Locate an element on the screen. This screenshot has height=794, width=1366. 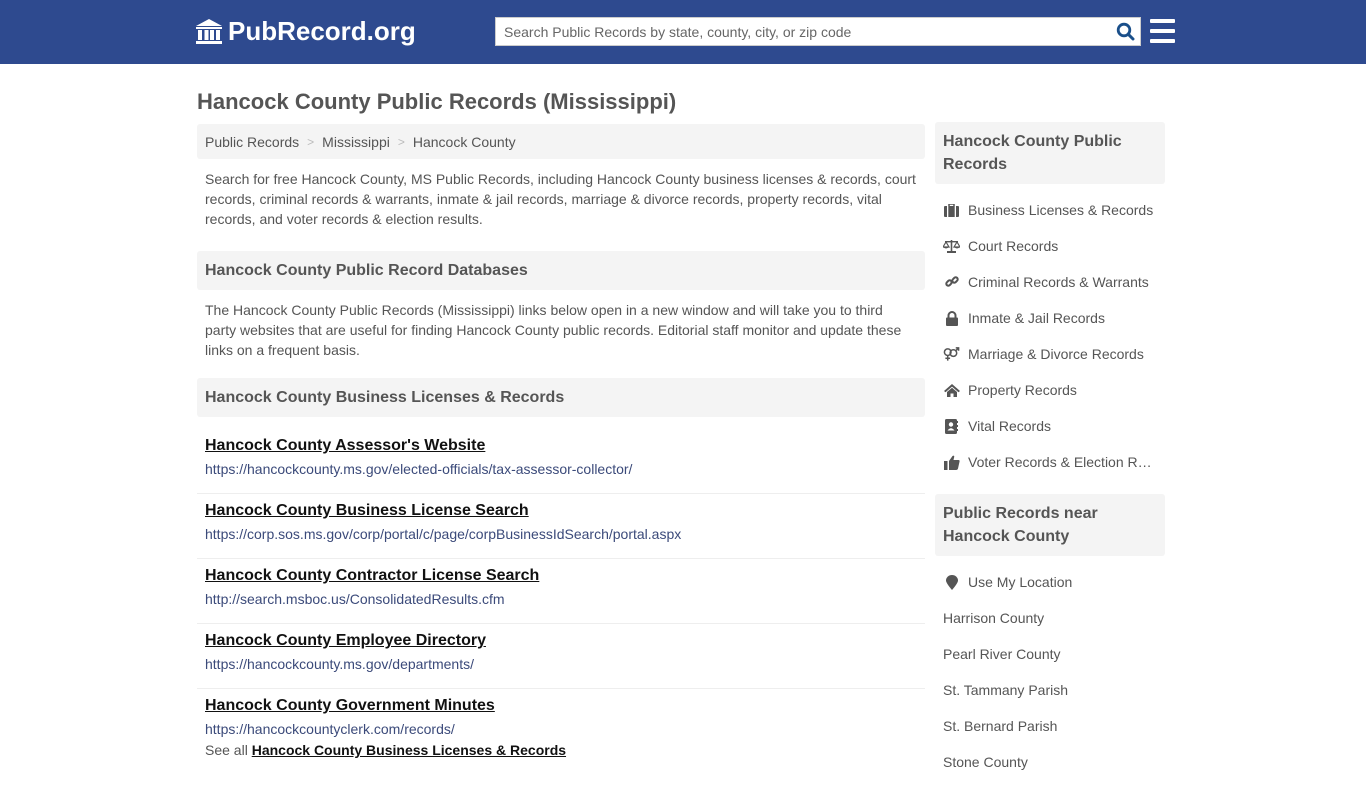
lock-icon is located at coordinates (951, 318).